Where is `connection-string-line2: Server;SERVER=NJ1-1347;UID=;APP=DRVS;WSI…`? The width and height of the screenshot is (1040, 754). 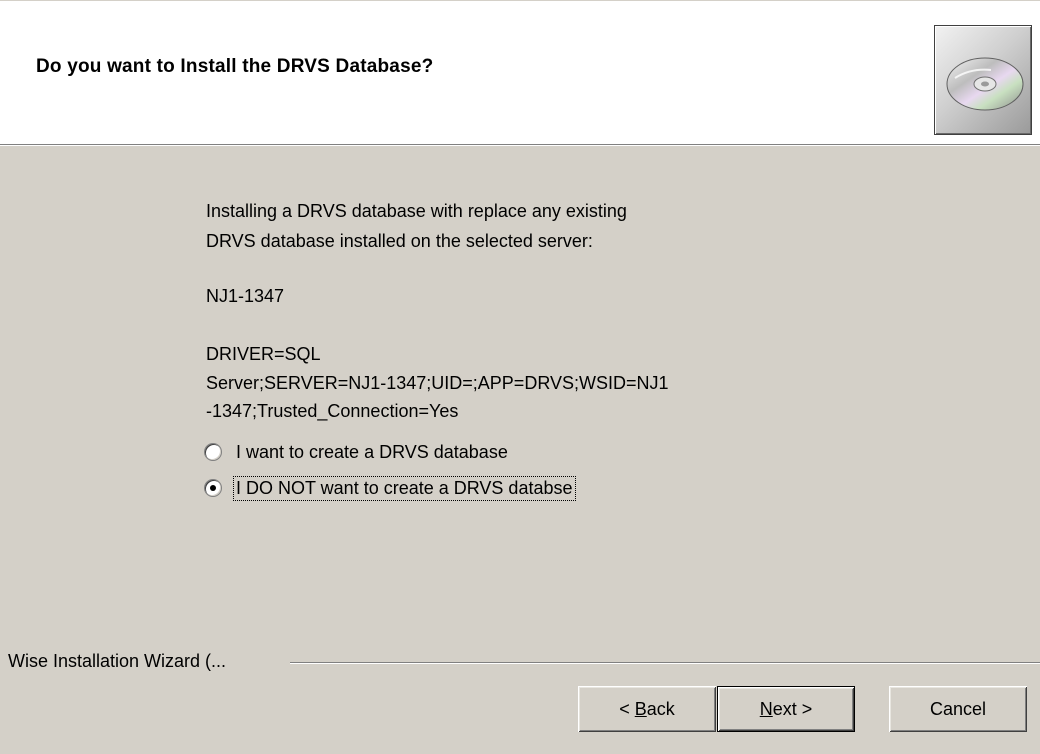
connection-string-line2: Server;SERVER=NJ1-1347;UID=;APP=DRVS;WSI… is located at coordinates (437, 383).